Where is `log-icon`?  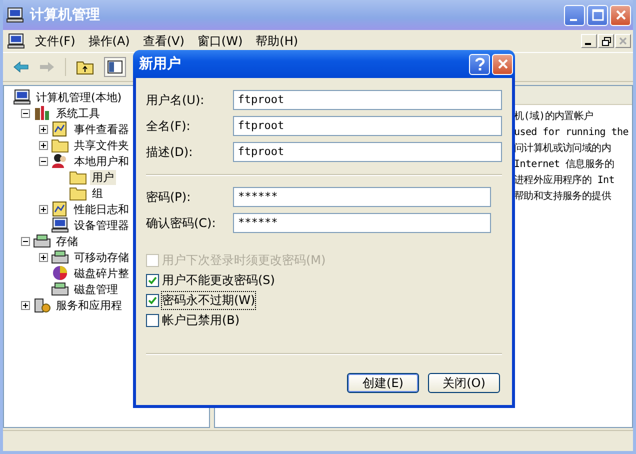
log-icon is located at coordinates (60, 129).